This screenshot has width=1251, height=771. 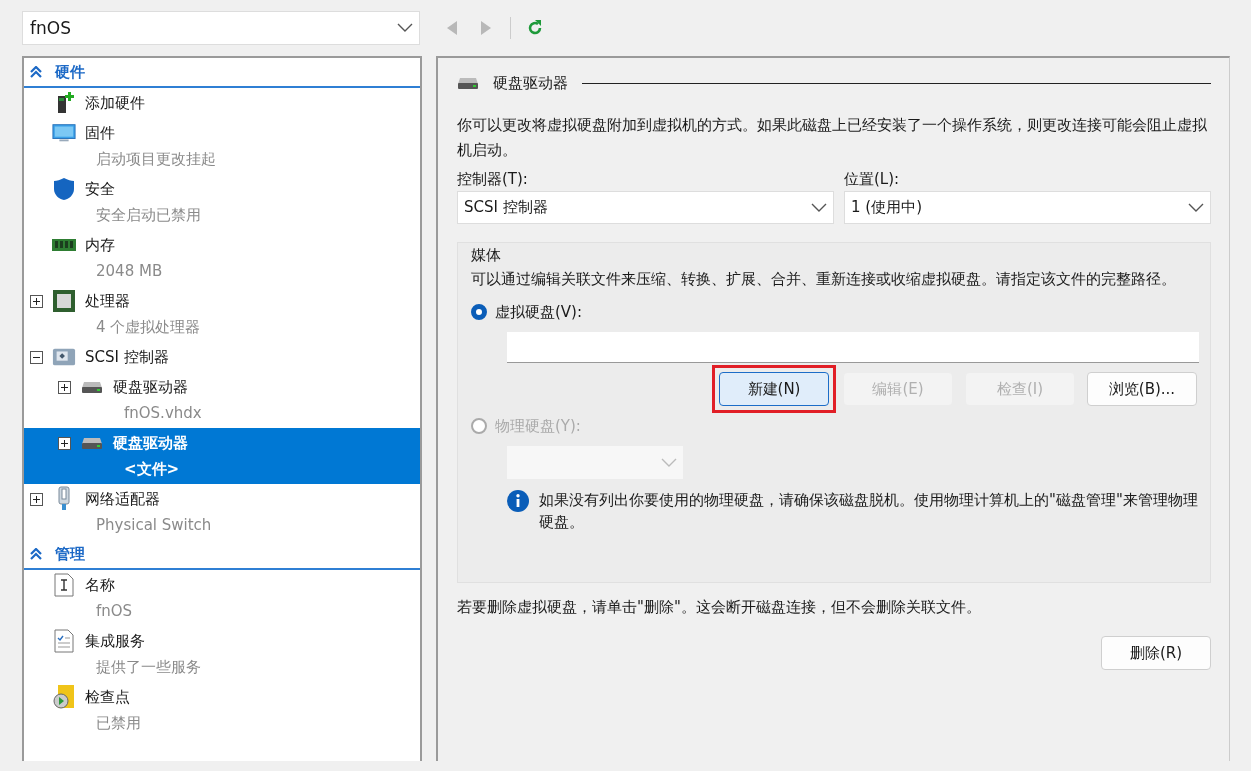 I want to click on remove-button: 删除(R), so click(x=1156, y=653).